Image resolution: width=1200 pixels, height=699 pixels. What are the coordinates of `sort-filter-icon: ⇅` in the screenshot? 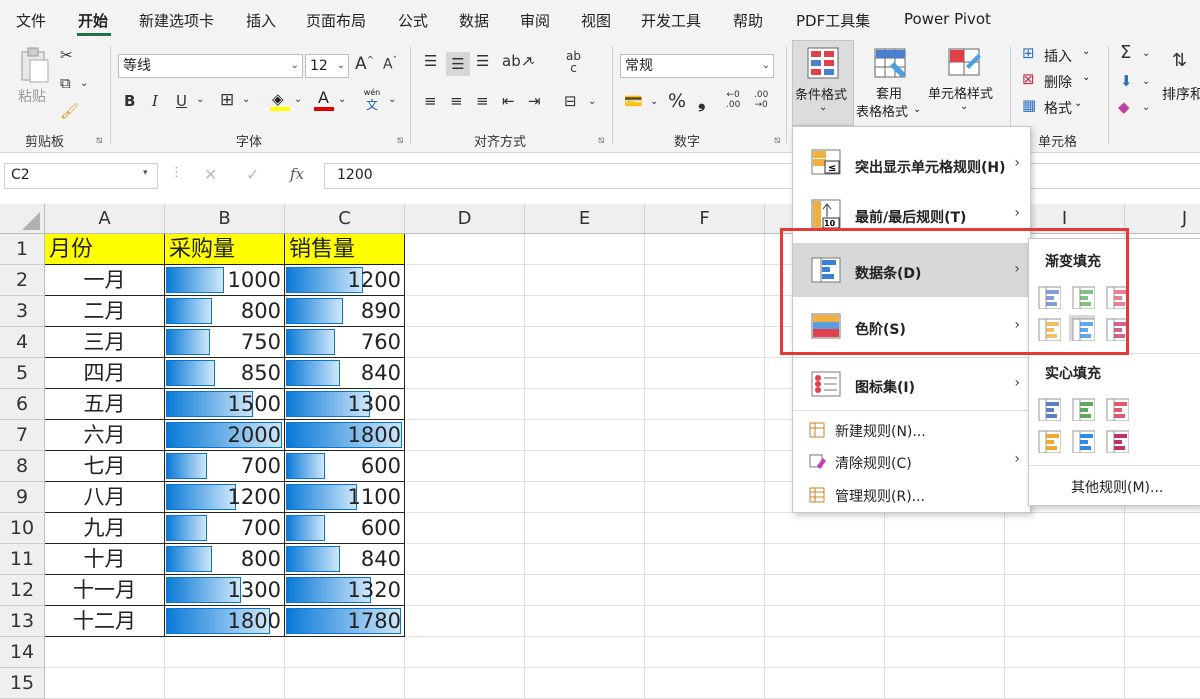 It's located at (1179, 60).